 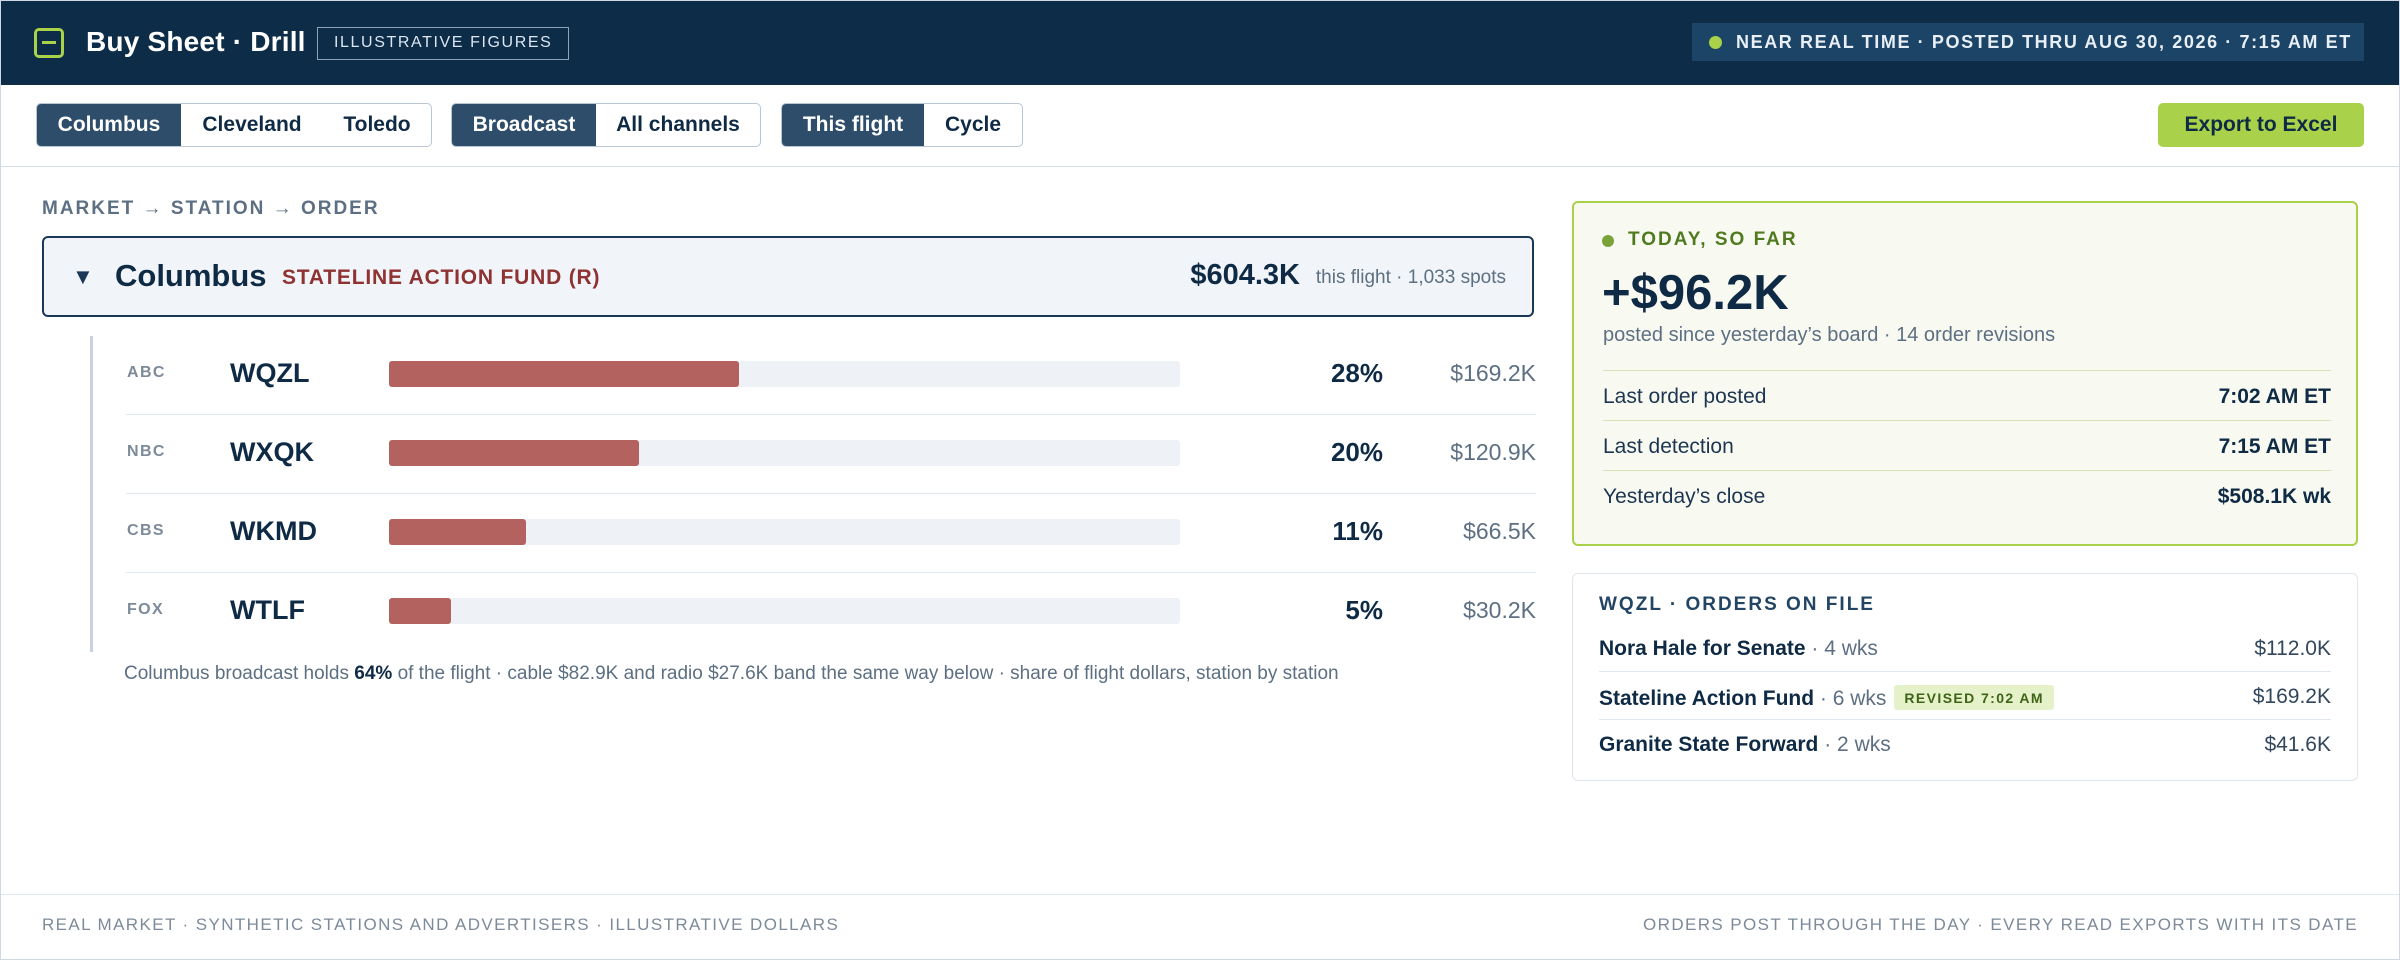 I want to click on channel-option-all: All channels, so click(x=678, y=125).